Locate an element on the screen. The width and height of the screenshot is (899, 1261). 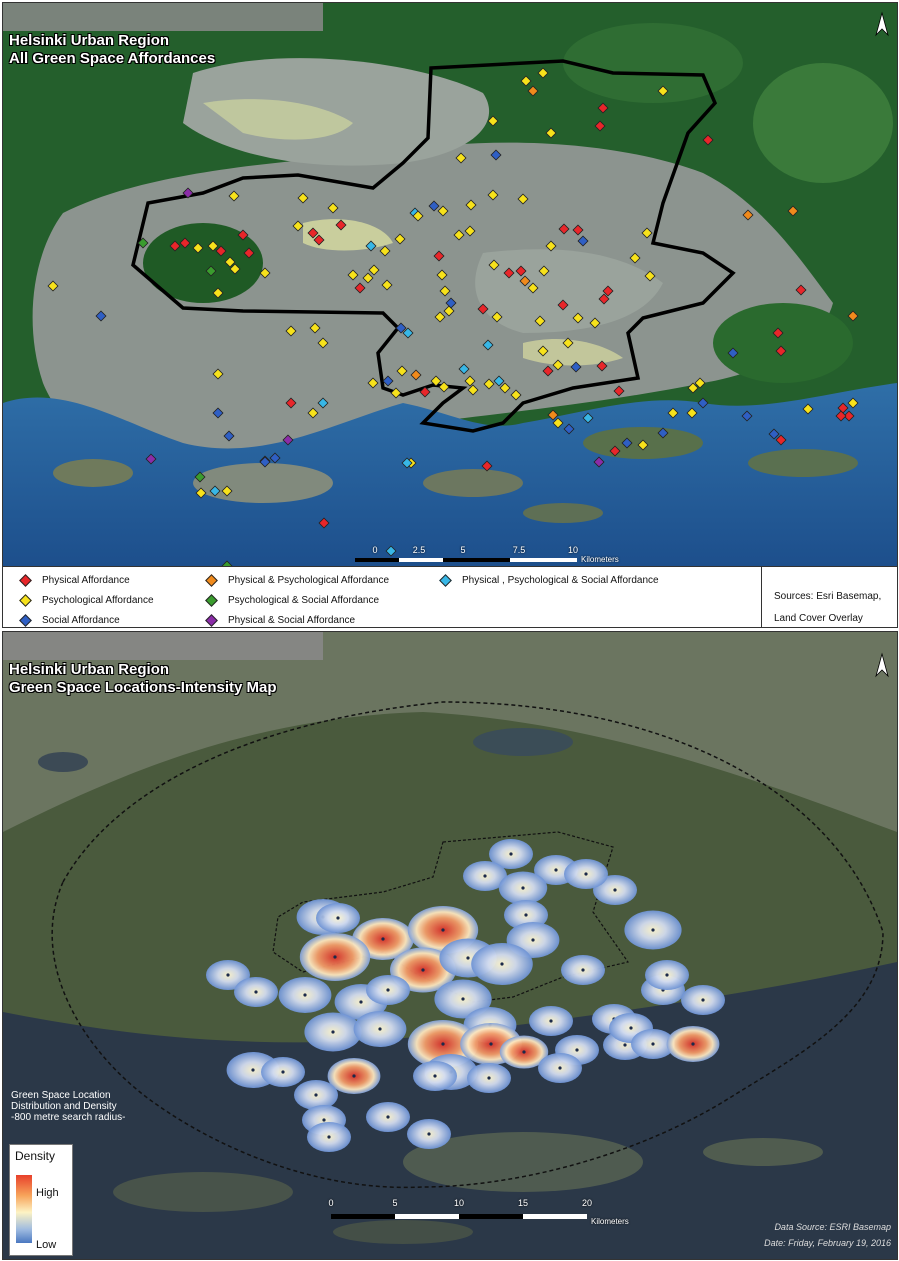
legend-item-social: Social Affordance is located at coordinates (69, 620).